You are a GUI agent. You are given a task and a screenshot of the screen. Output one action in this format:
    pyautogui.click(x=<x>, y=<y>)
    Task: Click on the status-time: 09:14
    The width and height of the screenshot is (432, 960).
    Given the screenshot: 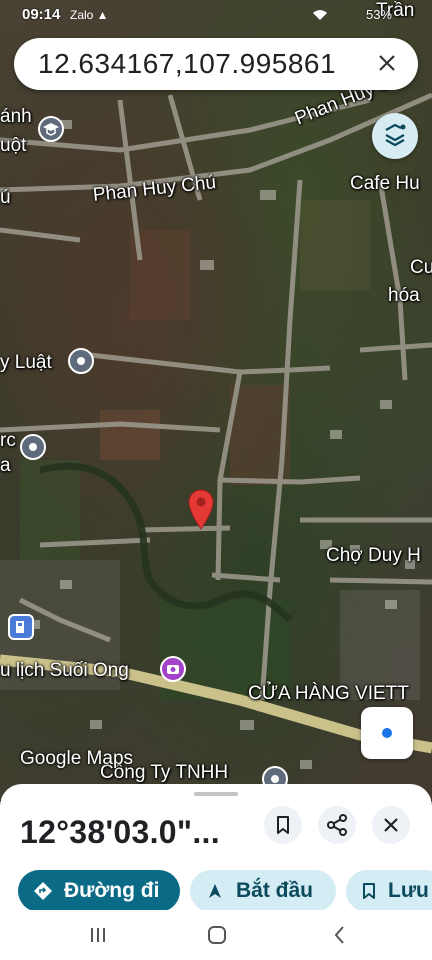 What is the action you would take?
    pyautogui.click(x=41, y=14)
    